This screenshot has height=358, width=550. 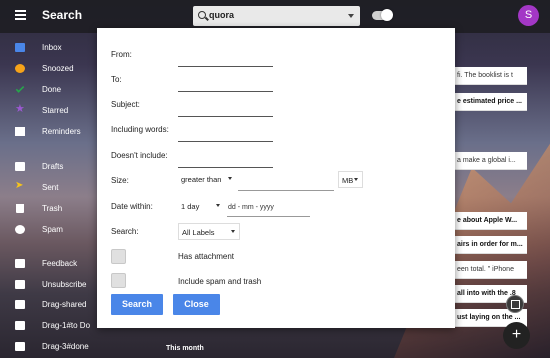 I want to click on sidebar-item-drag-todo: Drag-1#to Do, so click(x=50, y=326).